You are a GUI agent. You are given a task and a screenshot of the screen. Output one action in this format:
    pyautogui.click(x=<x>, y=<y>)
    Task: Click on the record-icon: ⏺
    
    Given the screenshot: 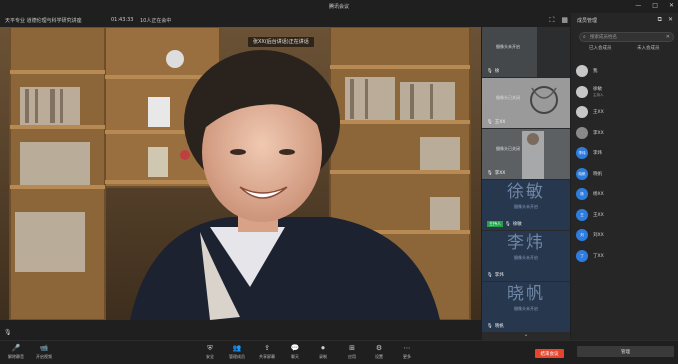 What is the action you would take?
    pyautogui.click(x=323, y=348)
    